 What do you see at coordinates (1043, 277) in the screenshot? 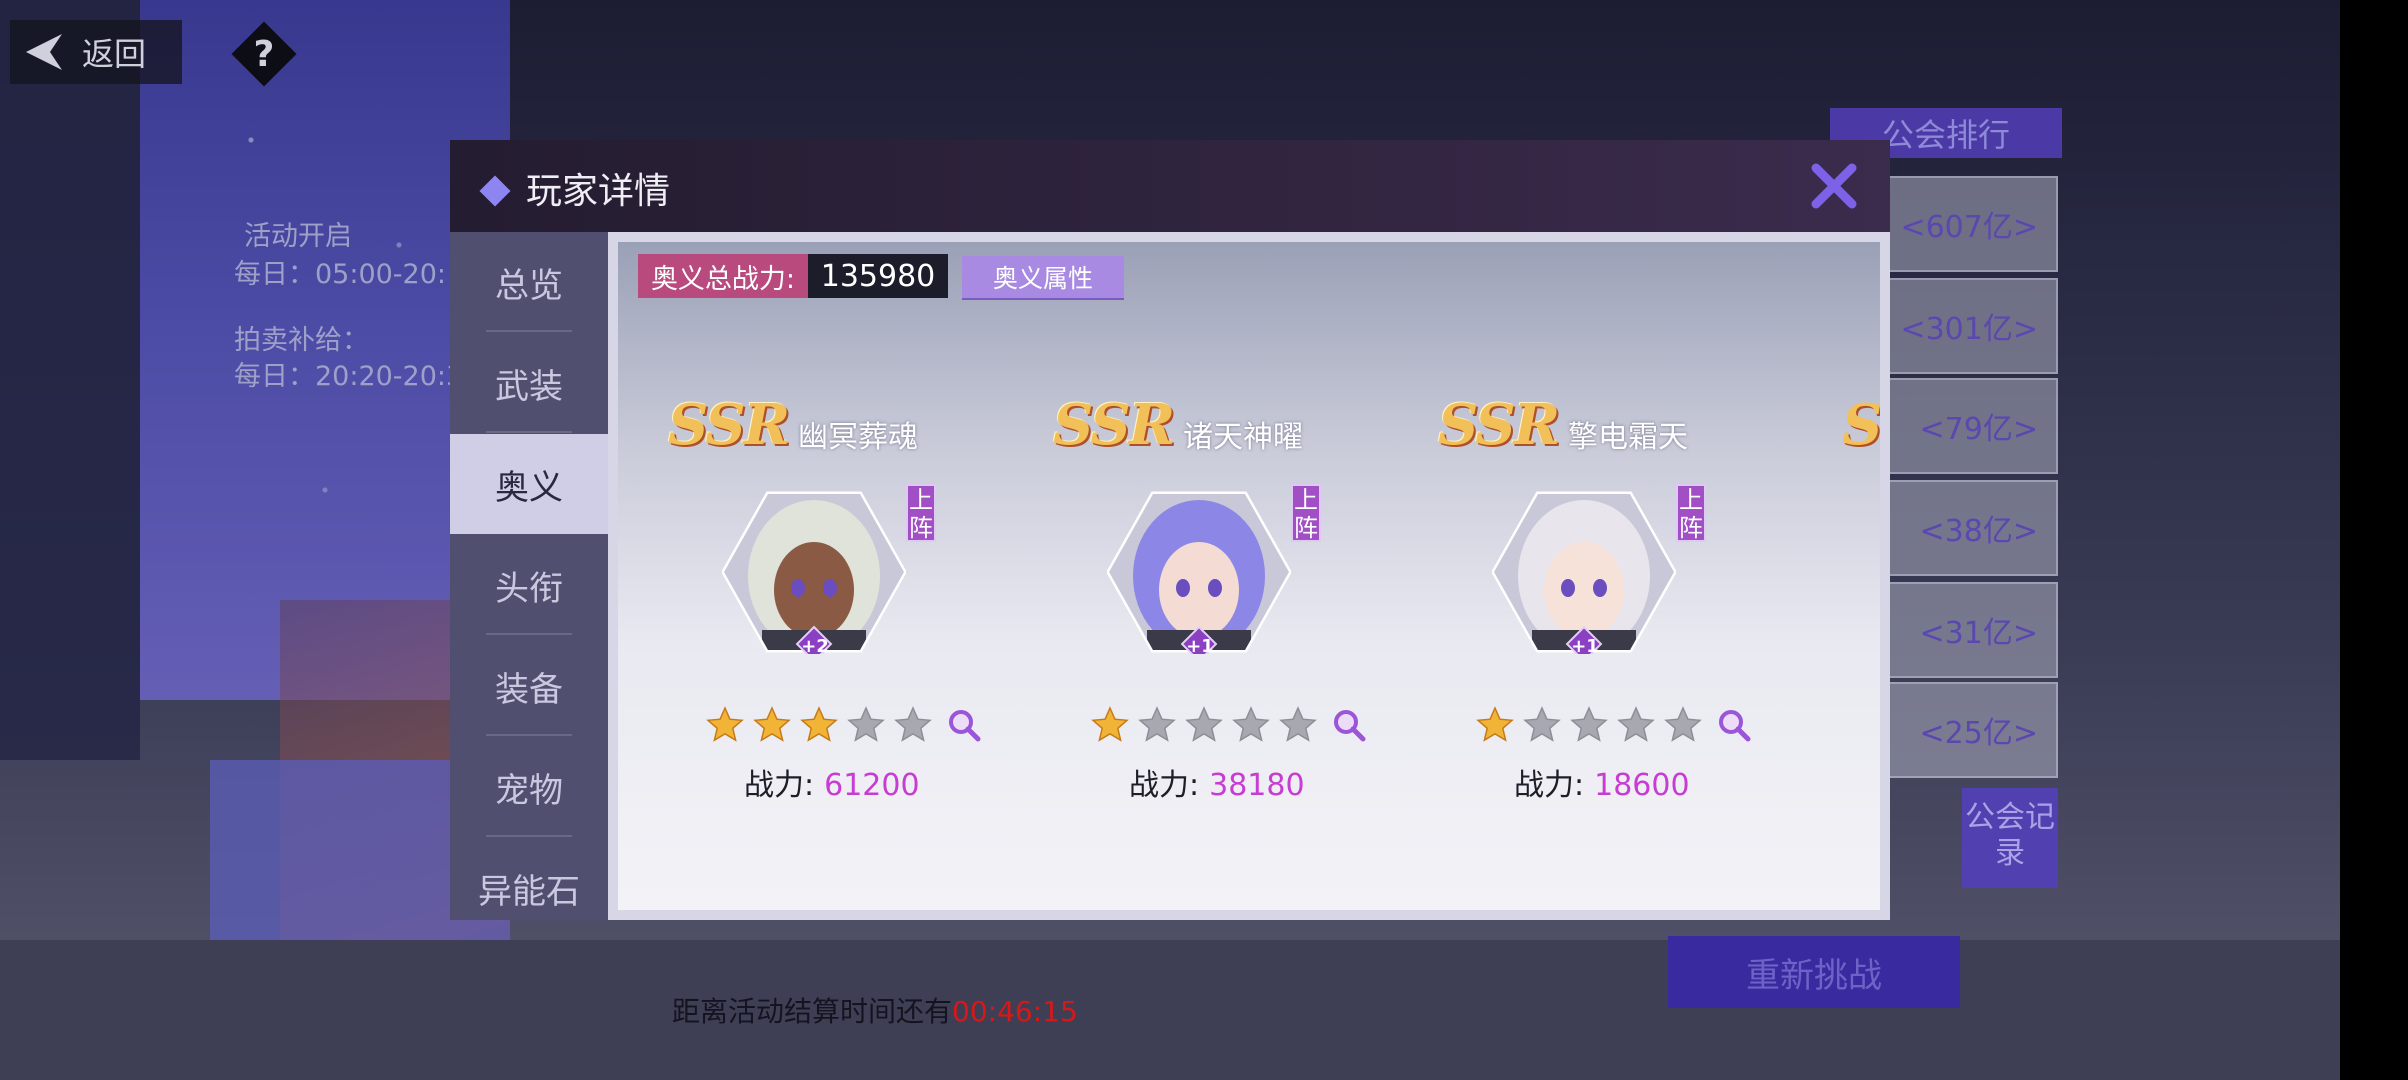
I see `mystery-attributes-button: 奥义属性` at bounding box center [1043, 277].